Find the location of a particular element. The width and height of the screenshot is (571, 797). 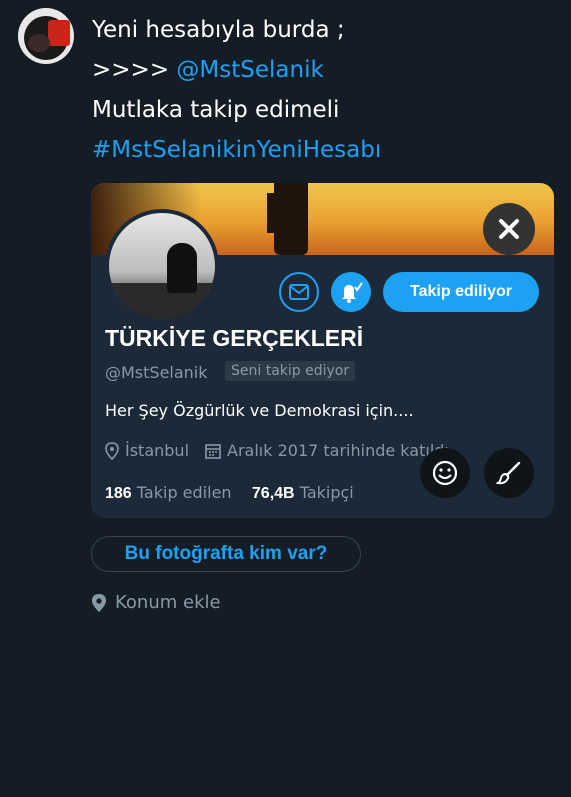

sticker-button is located at coordinates (445, 473).